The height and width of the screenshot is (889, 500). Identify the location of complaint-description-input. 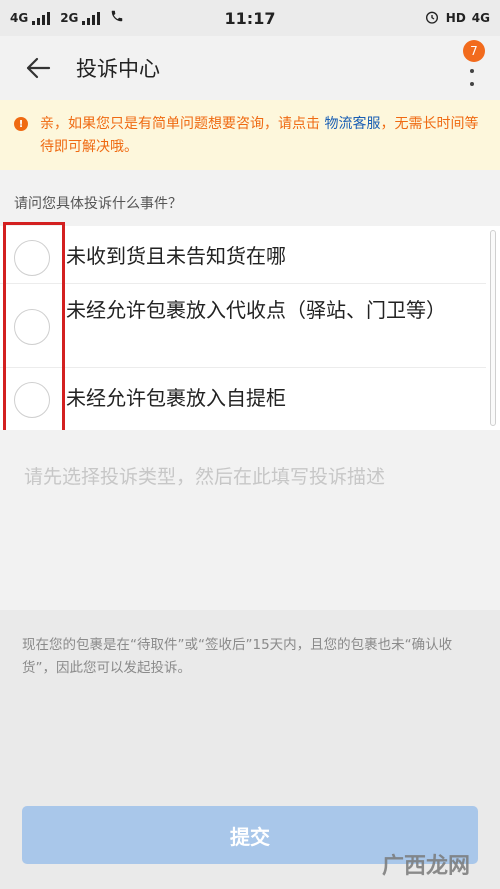
(250, 522).